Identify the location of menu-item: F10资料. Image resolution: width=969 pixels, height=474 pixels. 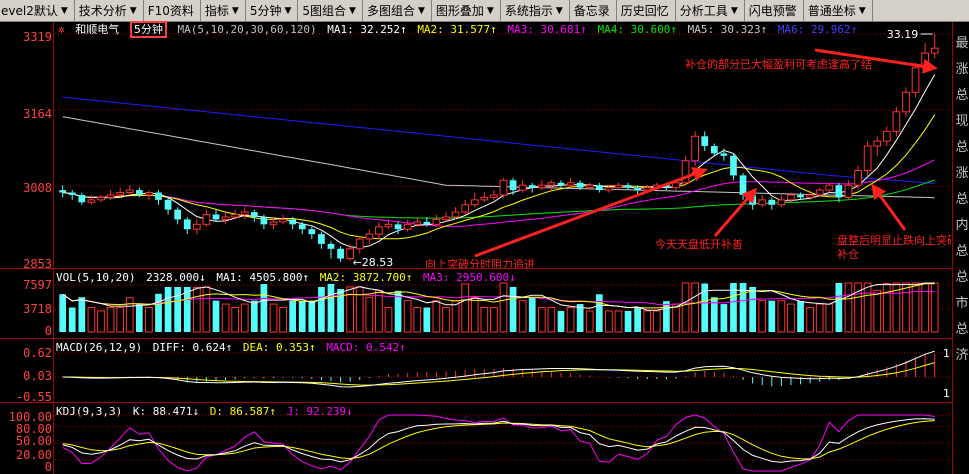
(172, 10).